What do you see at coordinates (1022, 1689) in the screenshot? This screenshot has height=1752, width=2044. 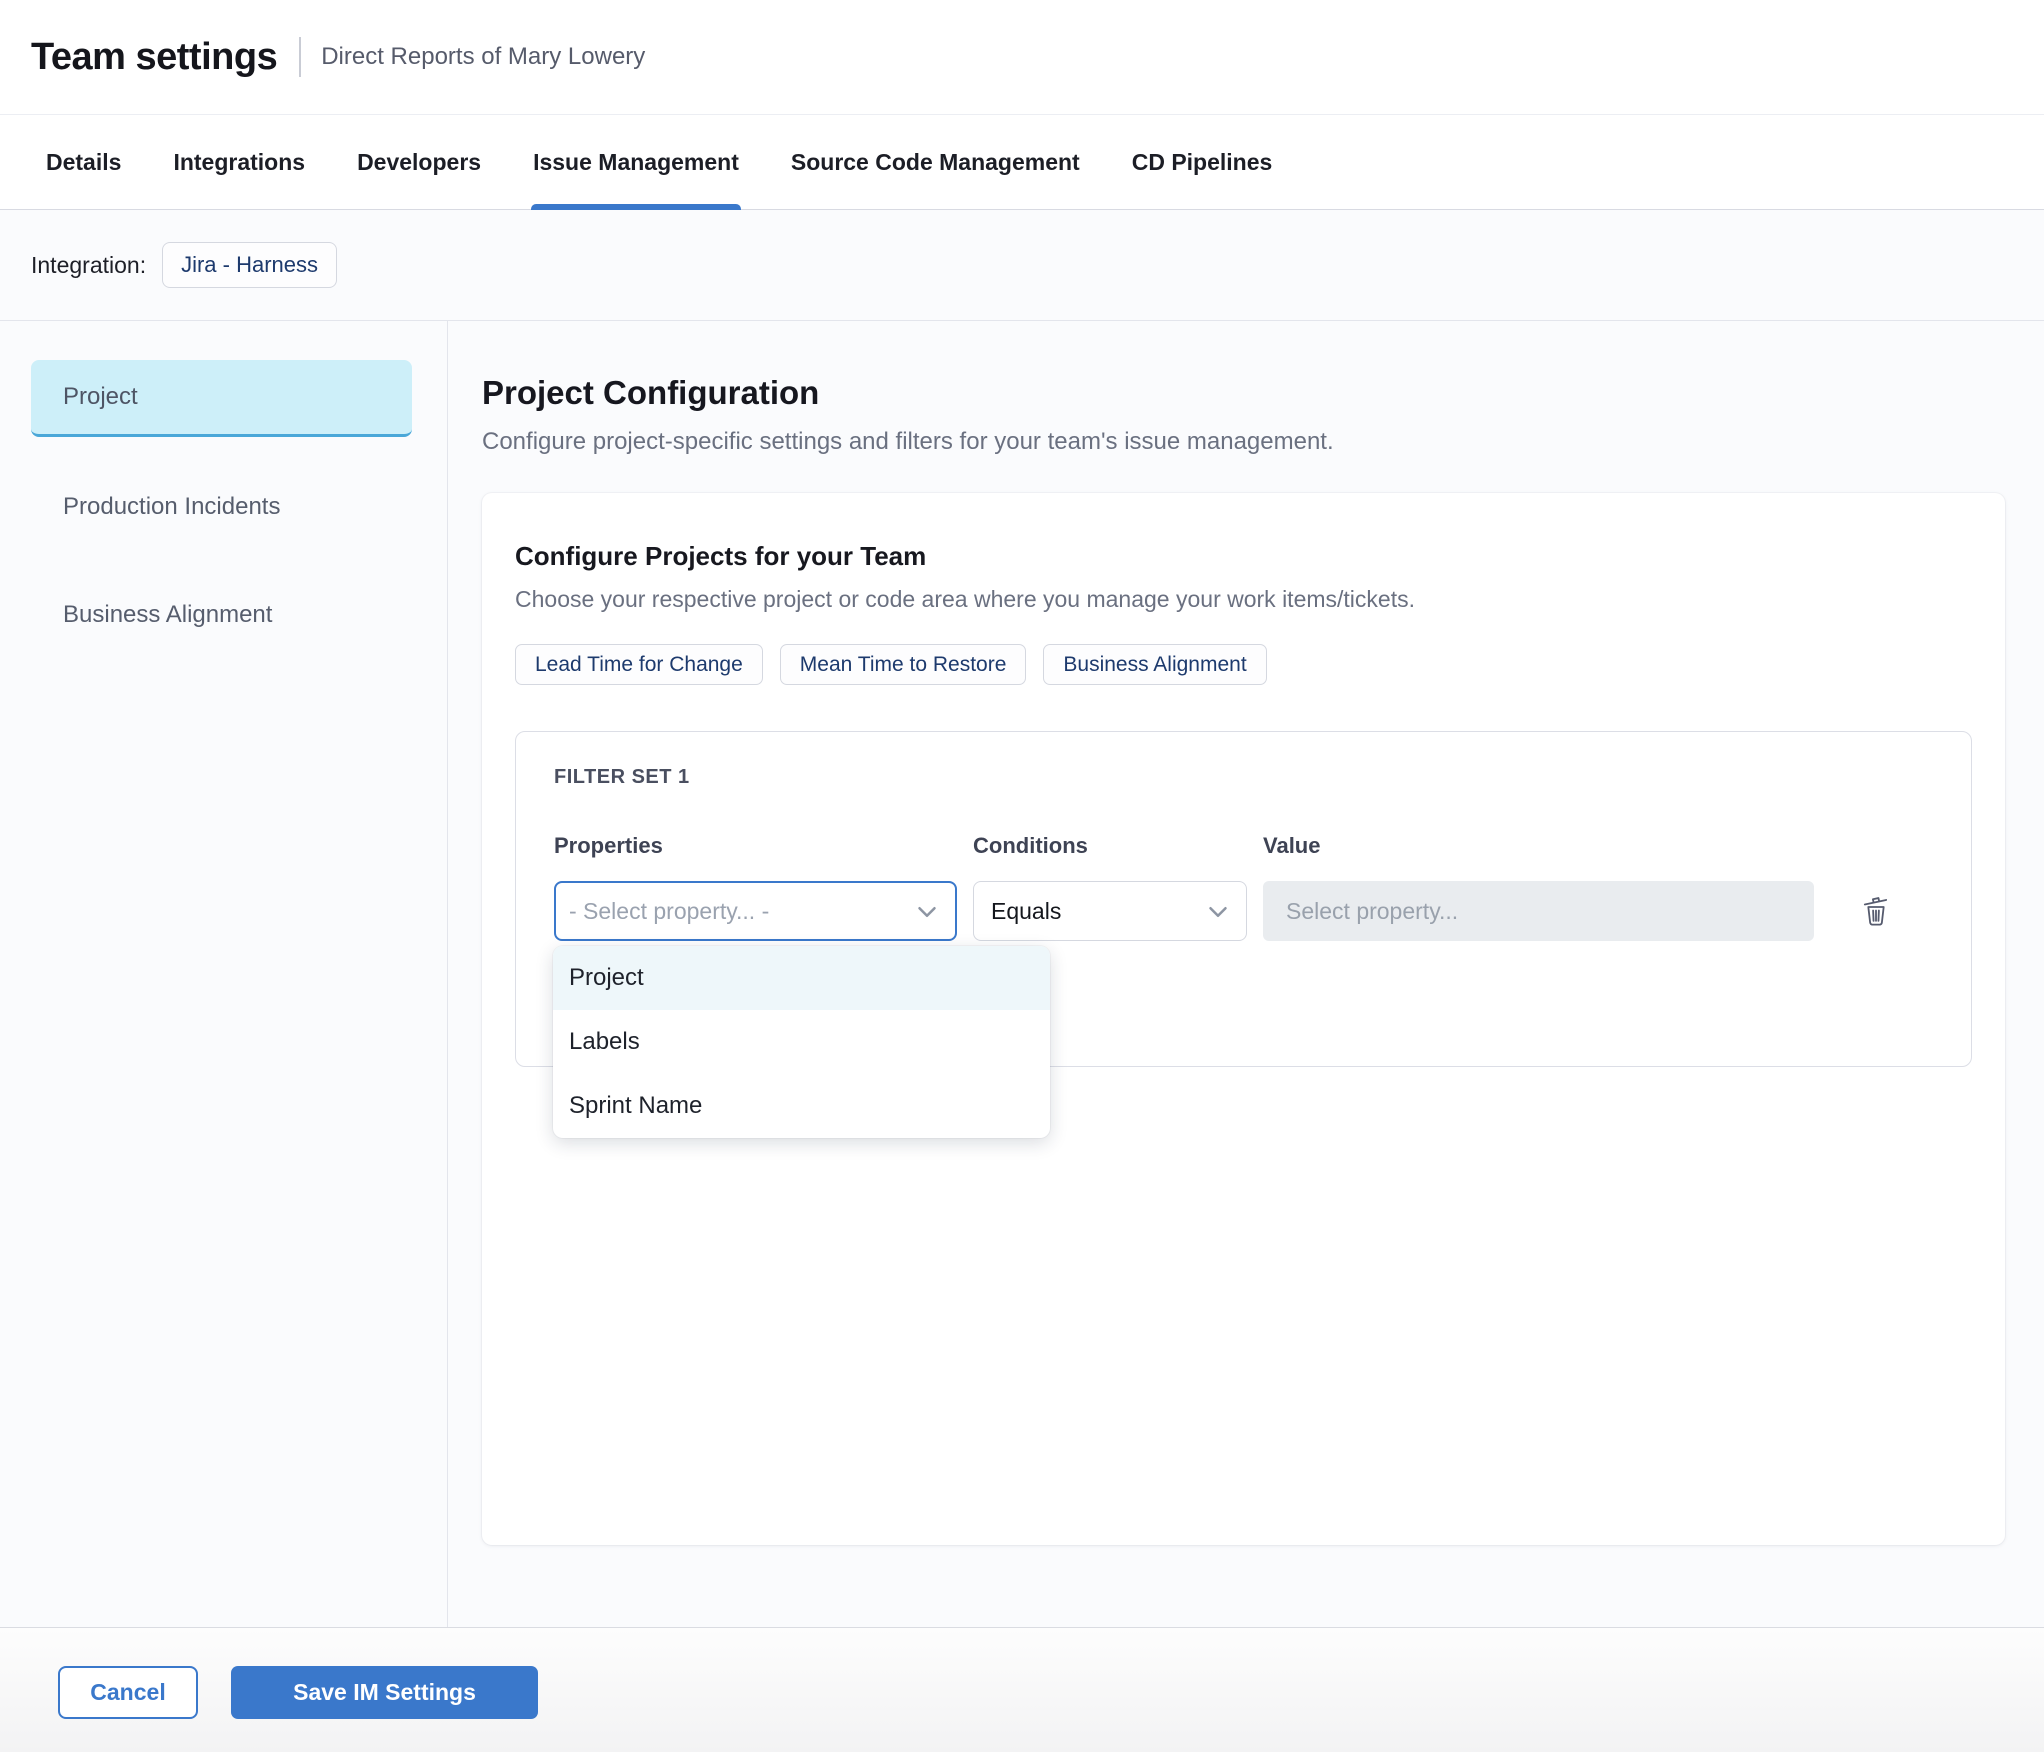 I see `footer-bar: Cancel Save IM Settings` at bounding box center [1022, 1689].